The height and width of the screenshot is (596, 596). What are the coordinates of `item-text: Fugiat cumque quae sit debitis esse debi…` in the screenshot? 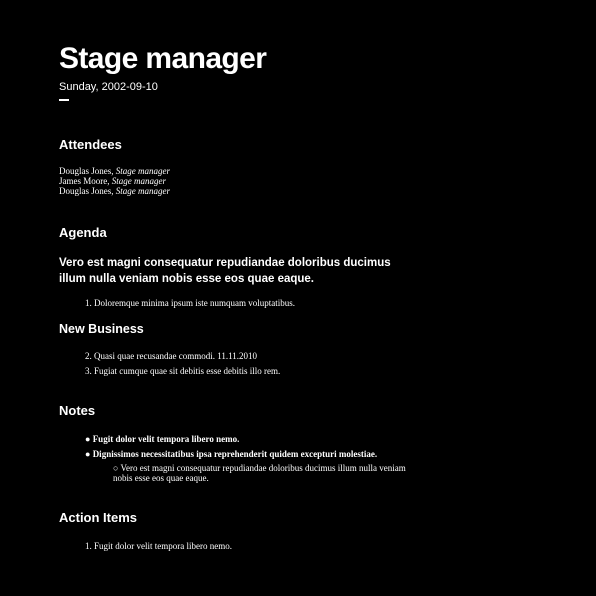 It's located at (187, 371).